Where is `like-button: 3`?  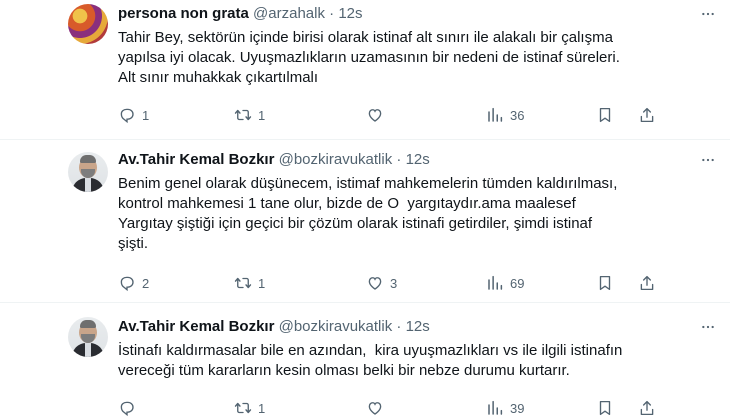
like-button: 3 is located at coordinates (381, 283).